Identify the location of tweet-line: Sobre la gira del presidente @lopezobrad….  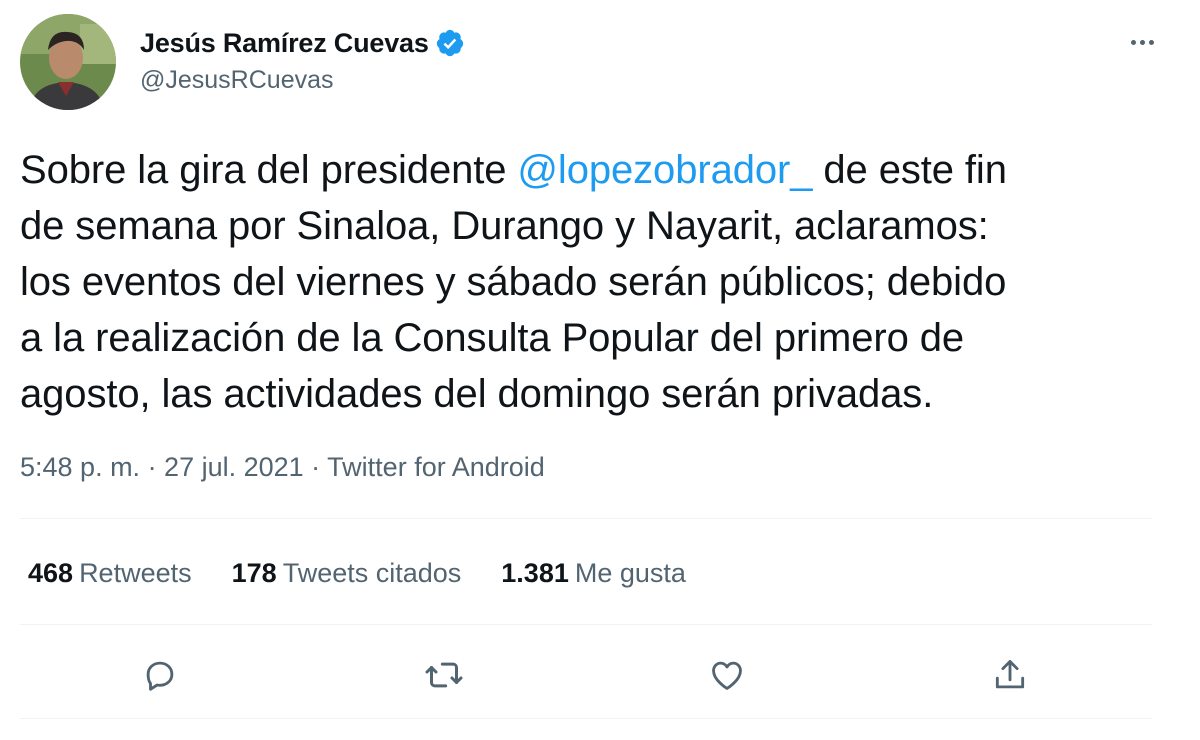
(600, 170).